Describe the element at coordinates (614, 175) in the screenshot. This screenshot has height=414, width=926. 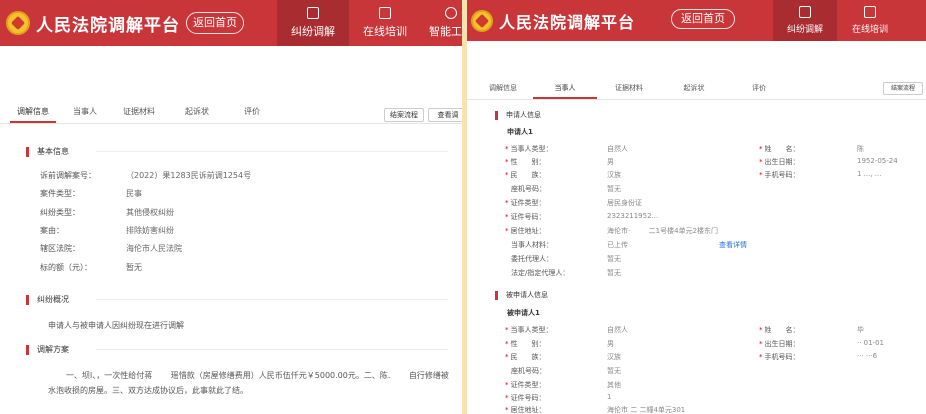
I see `applicant-ethnicity-value: 汉族` at that location.